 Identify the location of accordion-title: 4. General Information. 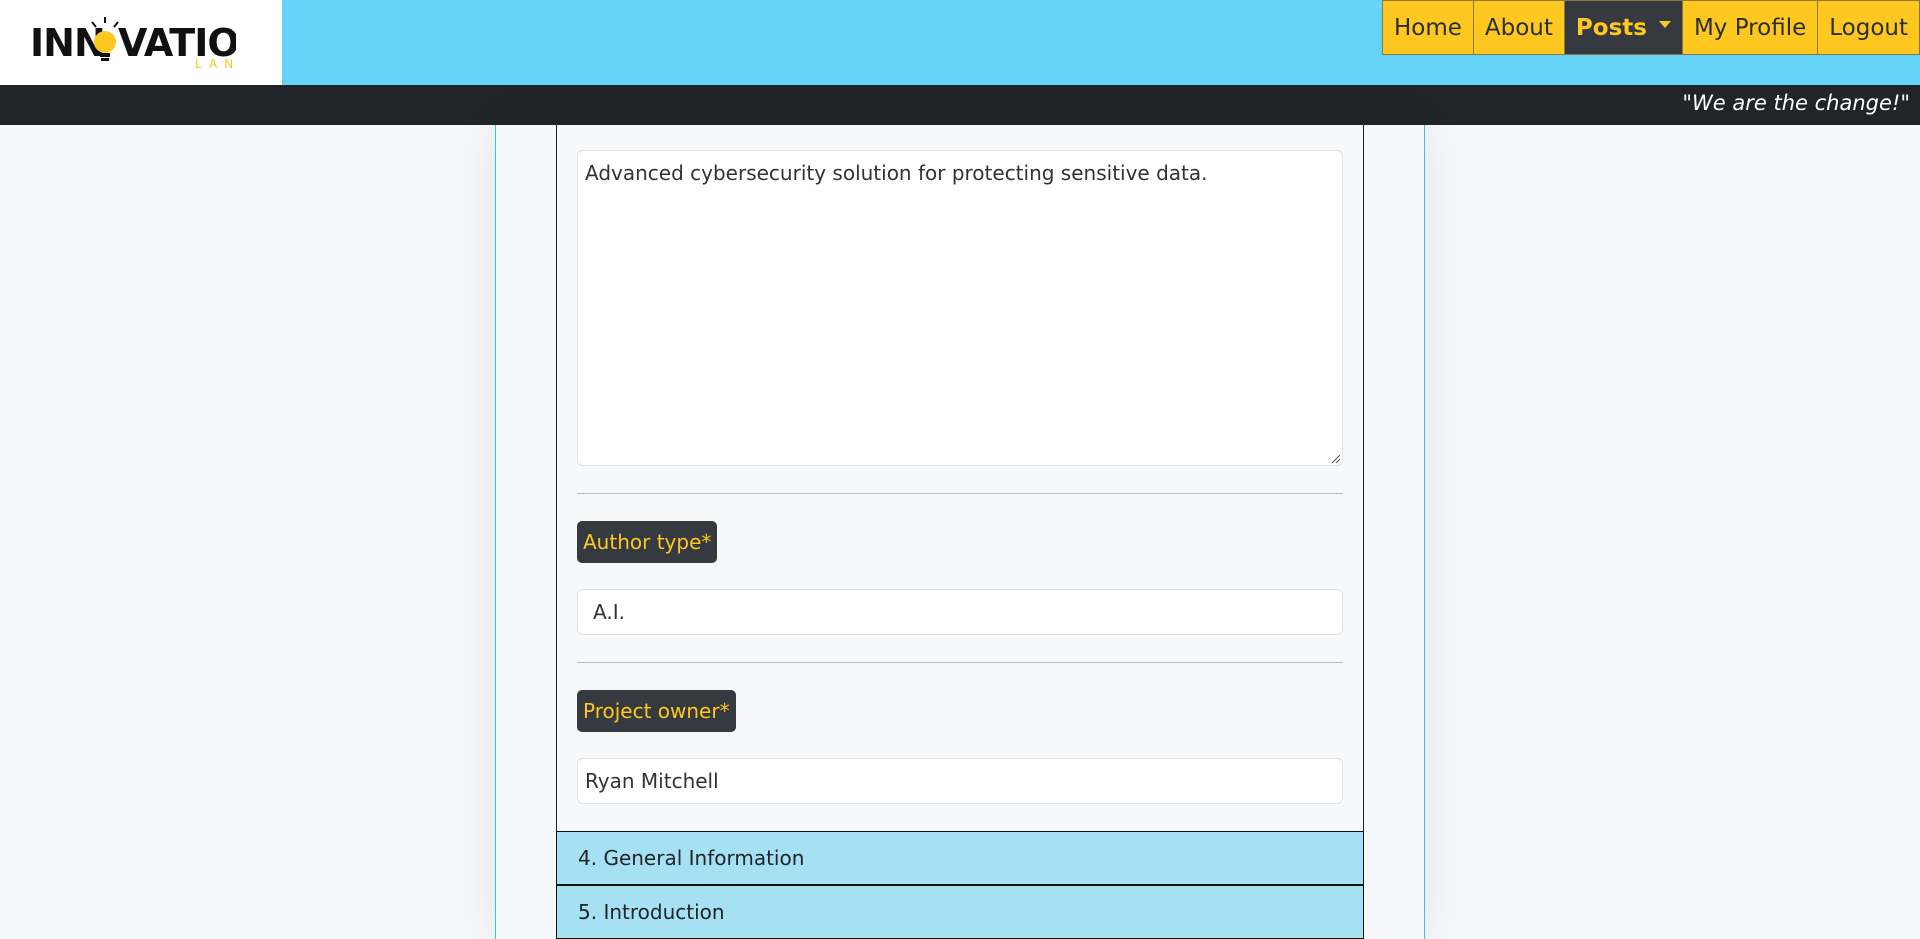
(691, 858).